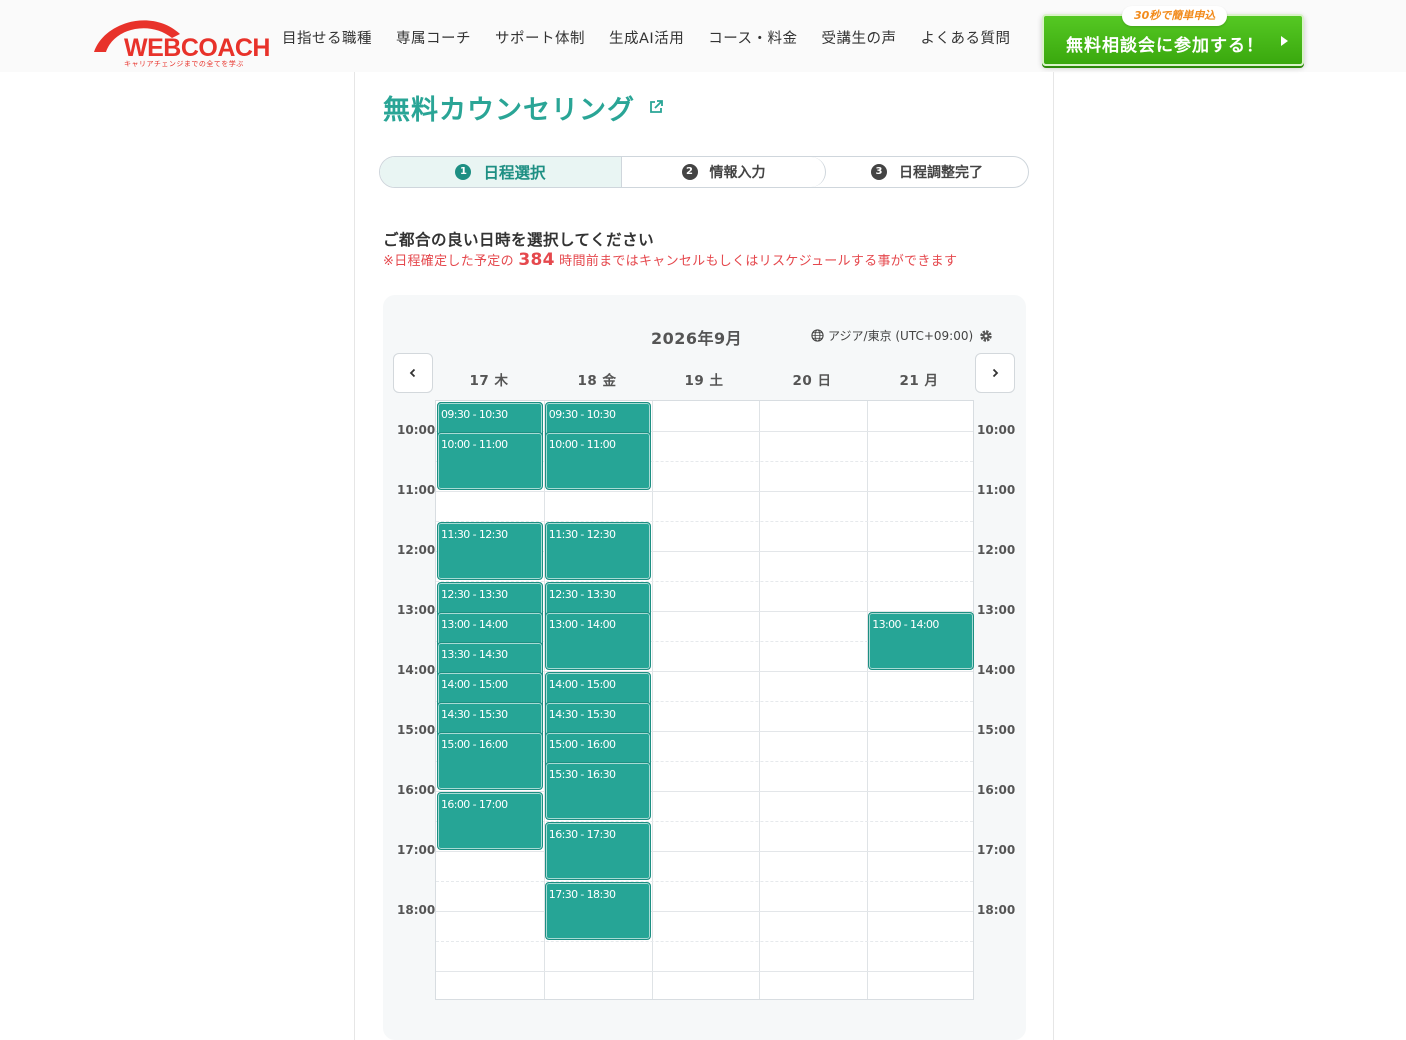 The height and width of the screenshot is (1040, 1406). Describe the element at coordinates (858, 37) in the screenshot. I see `nav-item-voices: 受講生の声` at that location.